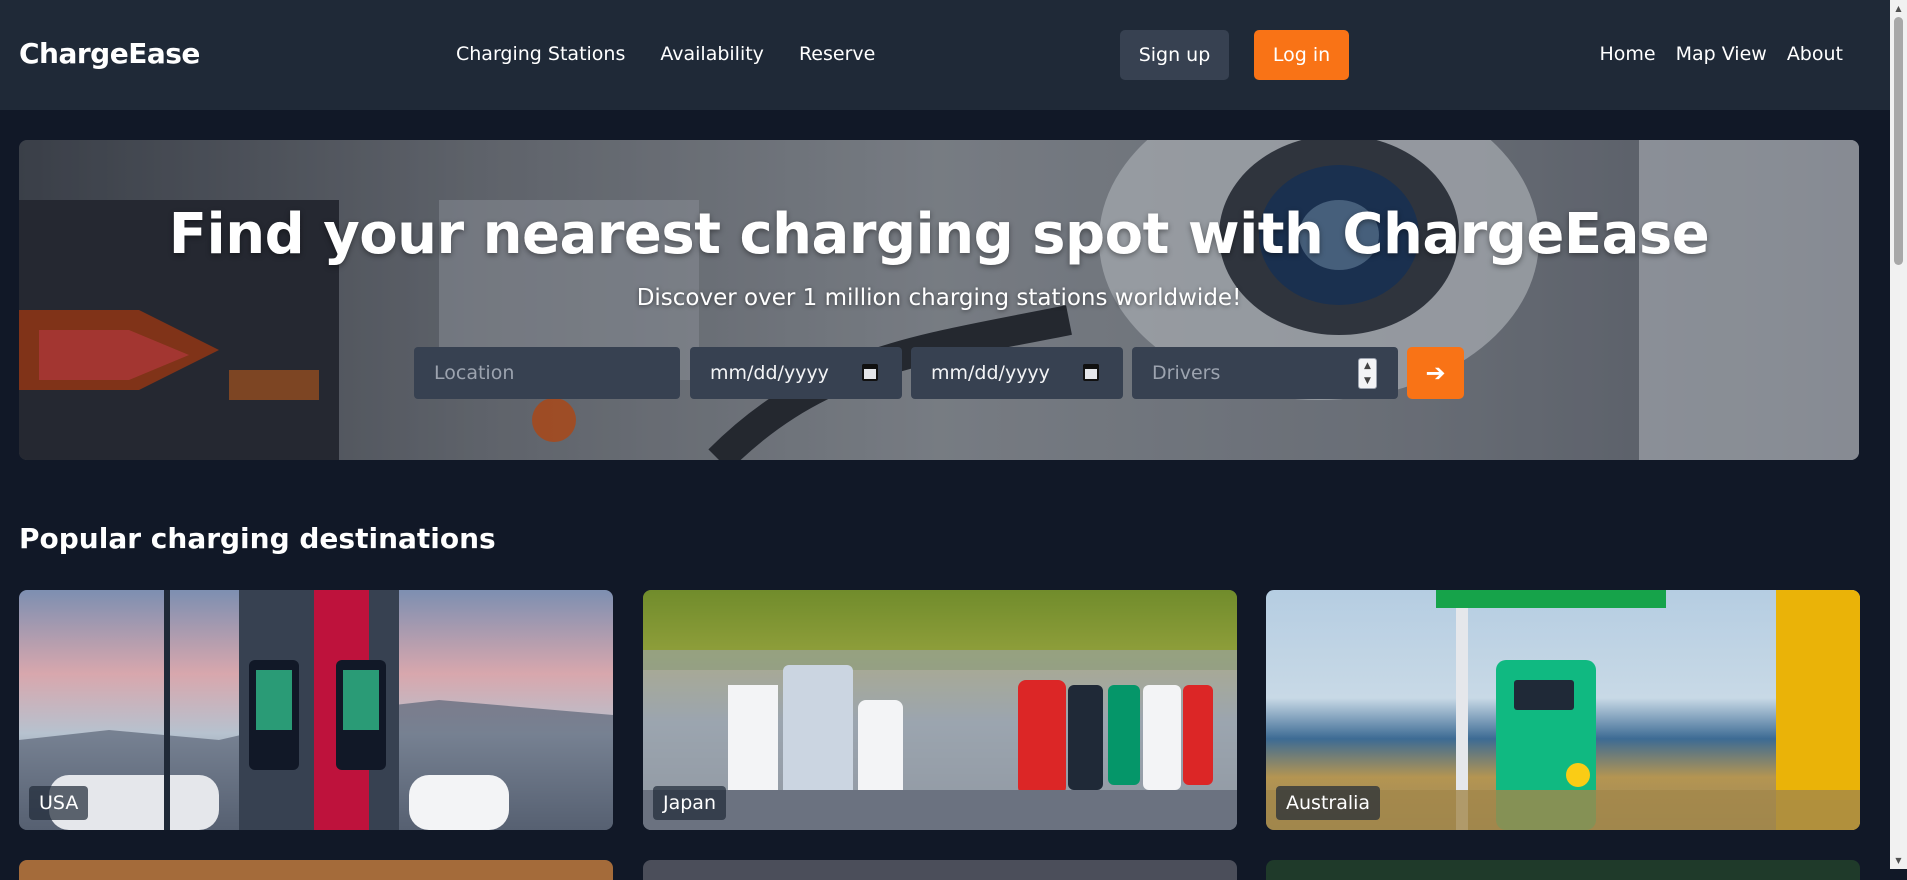  Describe the element at coordinates (540, 54) in the screenshot. I see `nav-link-charging-stations: Charging Stations` at that location.